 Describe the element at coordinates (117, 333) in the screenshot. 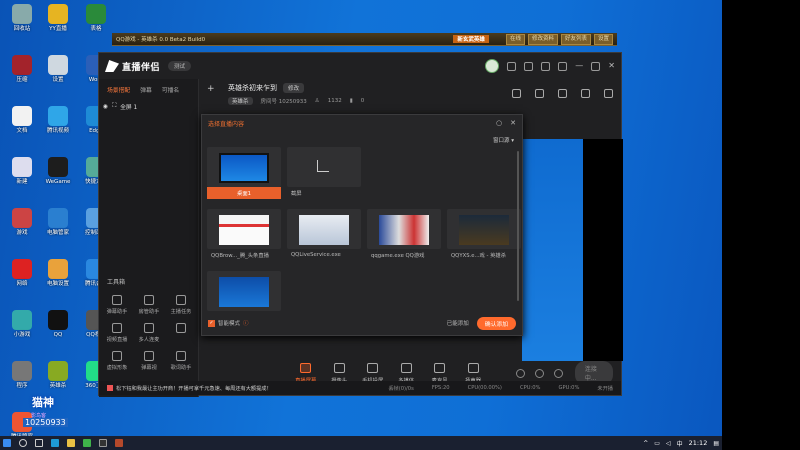

I see `tool-item: 视频直播` at that location.